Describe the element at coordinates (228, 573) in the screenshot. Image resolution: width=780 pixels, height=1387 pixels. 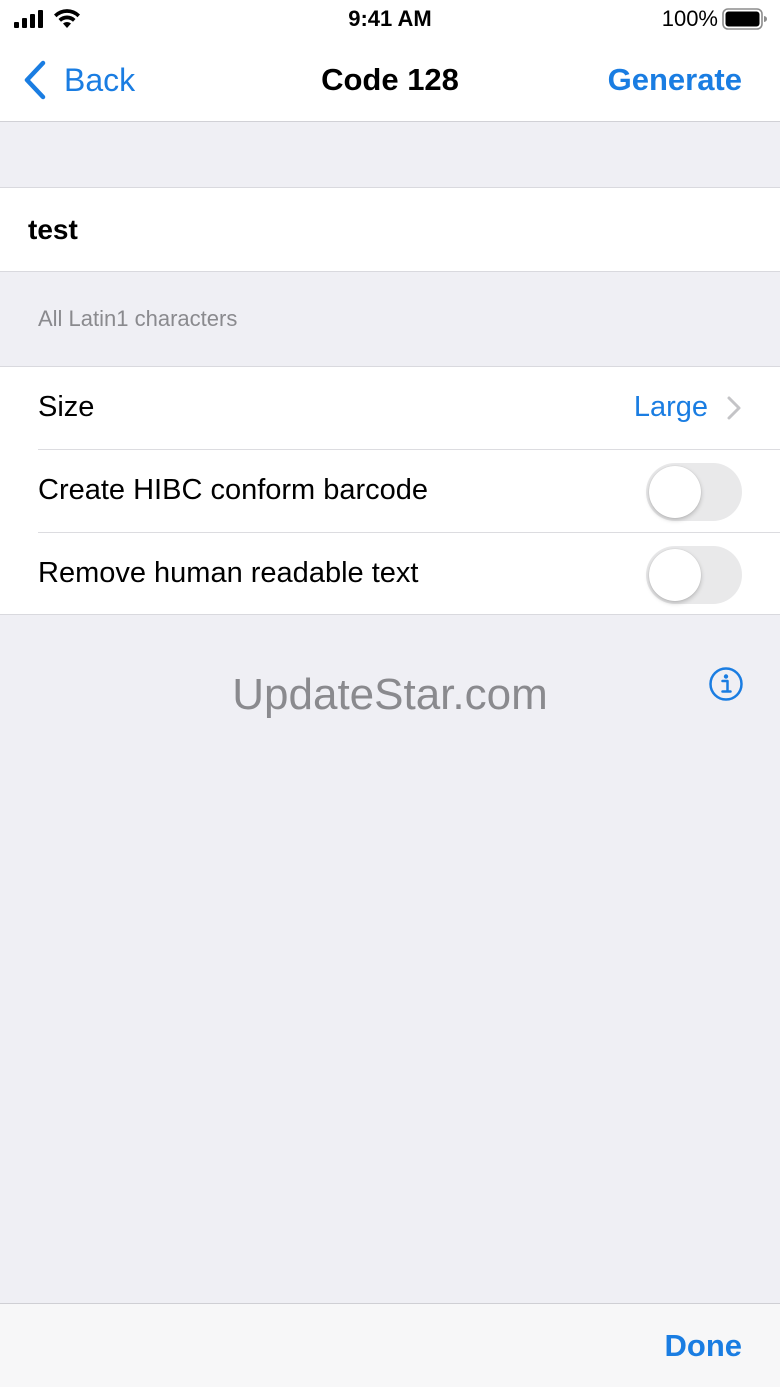
I see `remove-text-label: Remove human readable text` at that location.